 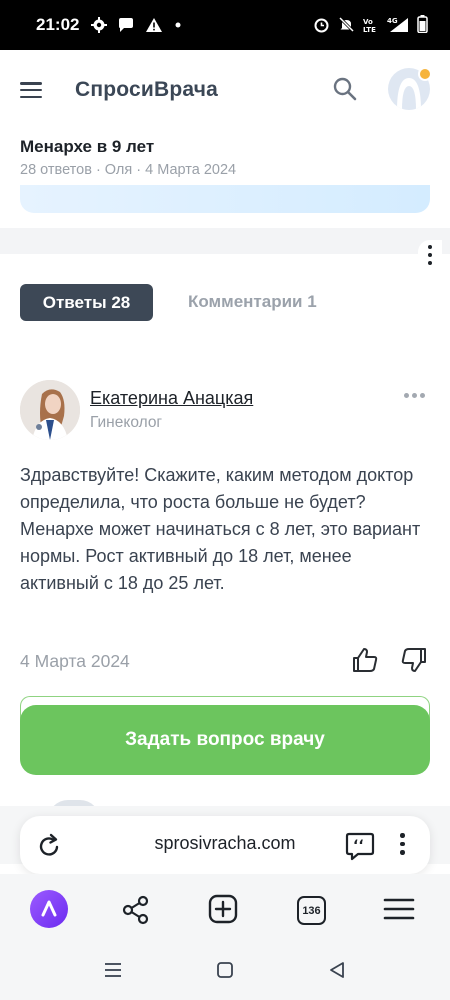 I want to click on doctor-avatar, so click(x=50, y=410).